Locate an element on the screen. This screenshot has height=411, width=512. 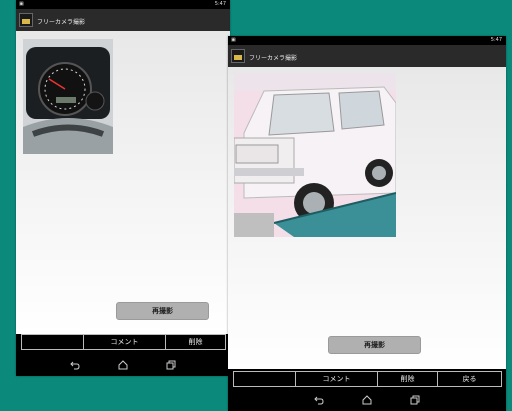
speedometer-photo is located at coordinates (68, 96).